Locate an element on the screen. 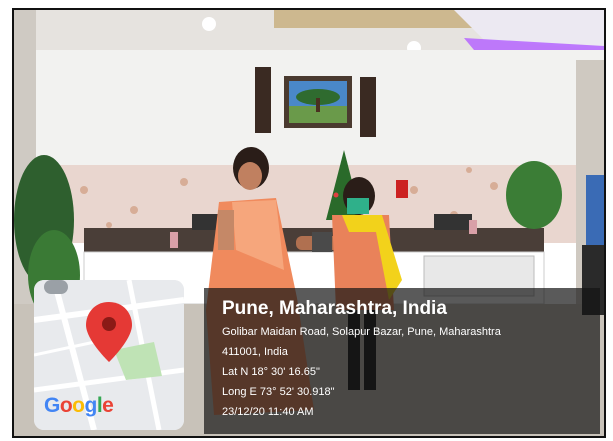  google-logo: Google is located at coordinates (79, 406).